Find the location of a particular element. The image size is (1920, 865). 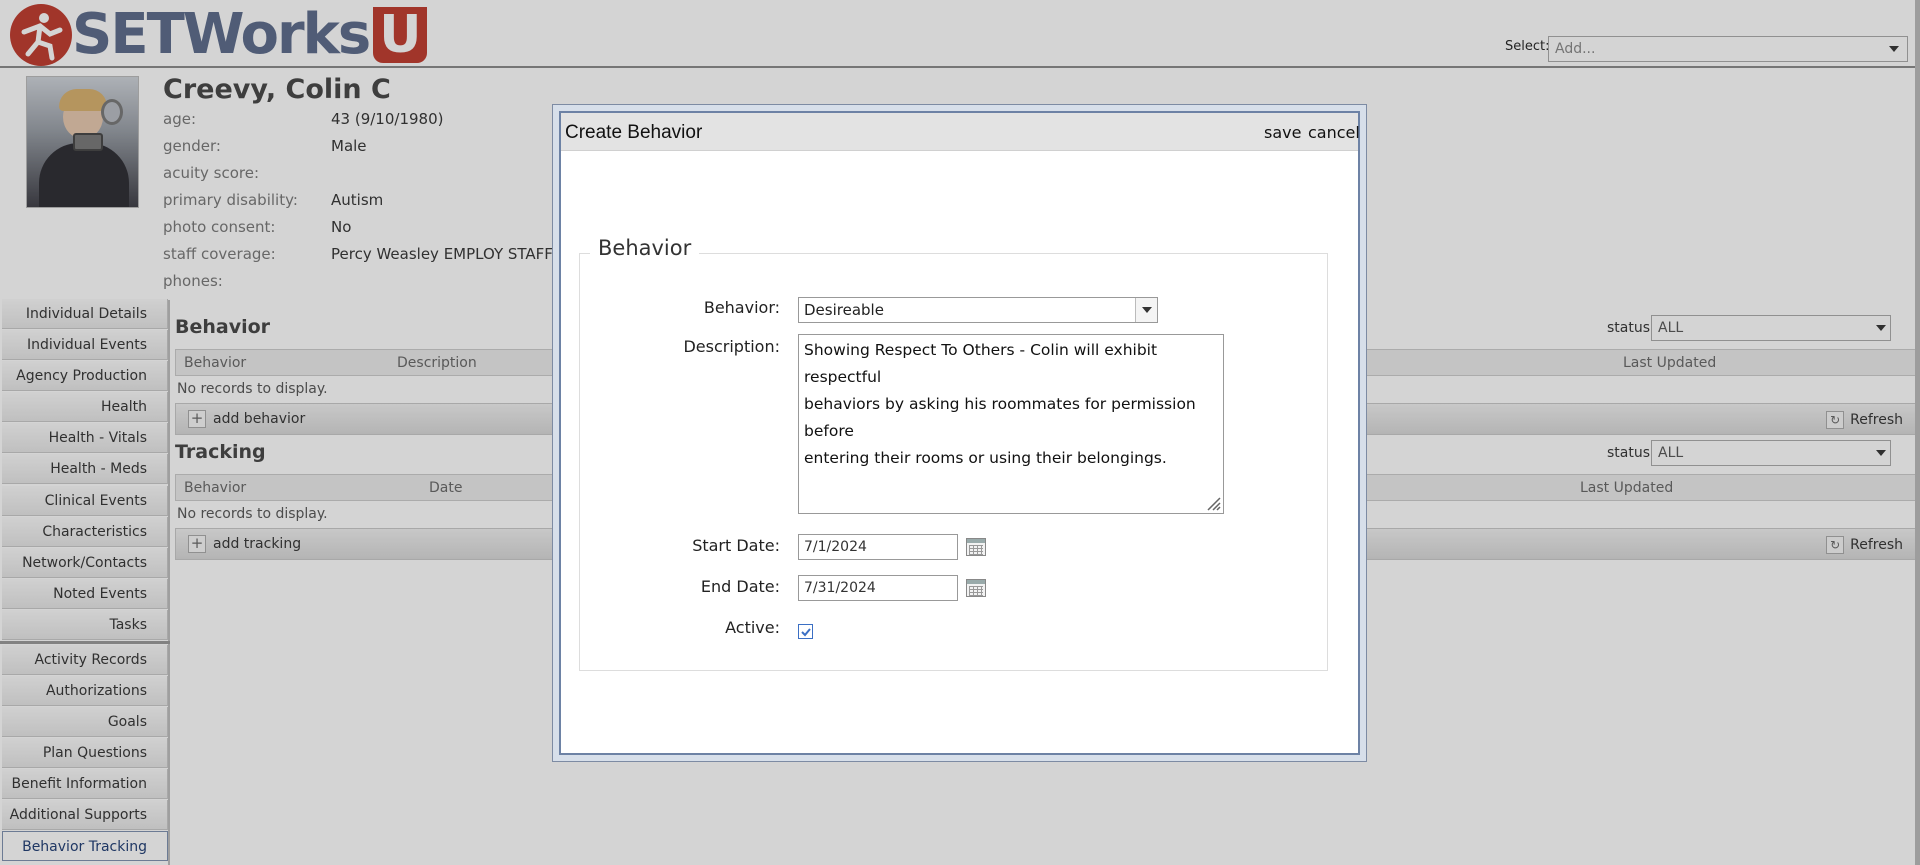

behavior-select: Desireable is located at coordinates (978, 310).